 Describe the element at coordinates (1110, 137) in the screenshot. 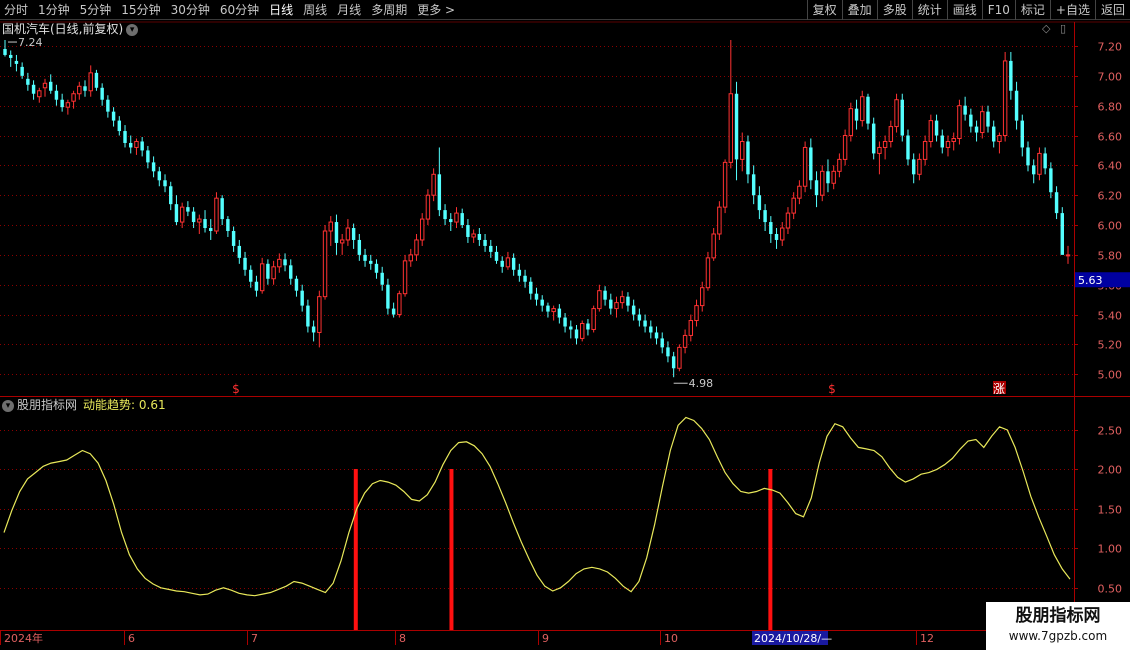

I see `price-axis-label: 6.60` at that location.